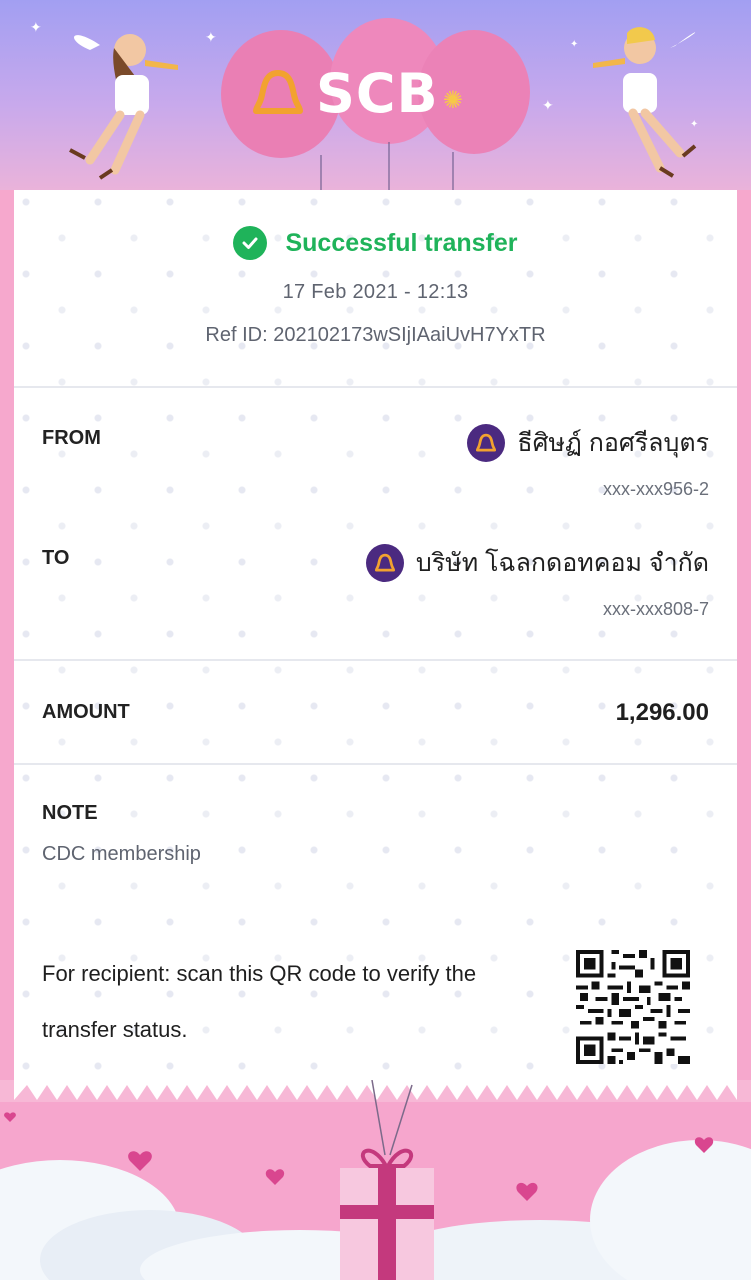  What do you see at coordinates (121, 854) in the screenshot?
I see `note-value: CDC membership` at bounding box center [121, 854].